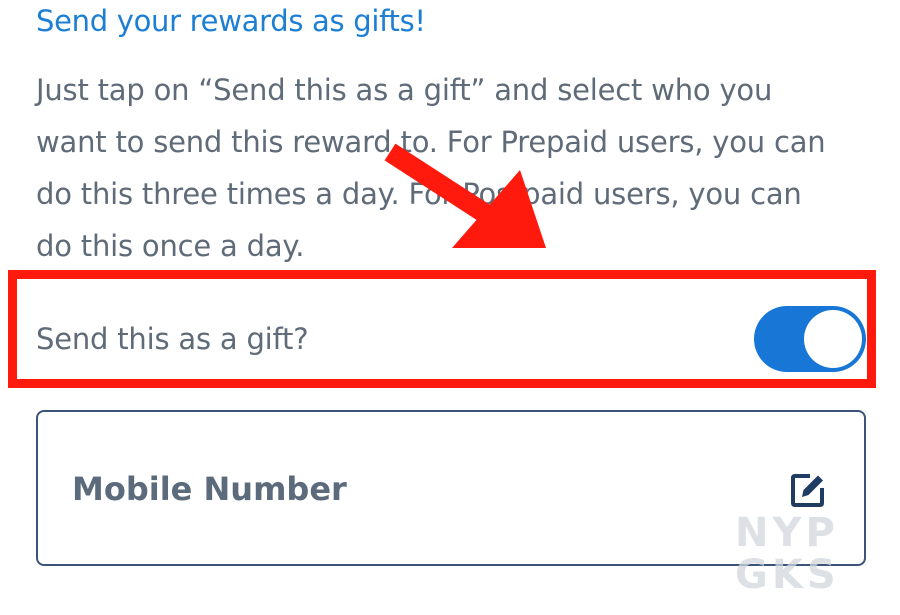 The height and width of the screenshot is (615, 900). What do you see at coordinates (787, 533) in the screenshot?
I see `watermark-line: NYP` at bounding box center [787, 533].